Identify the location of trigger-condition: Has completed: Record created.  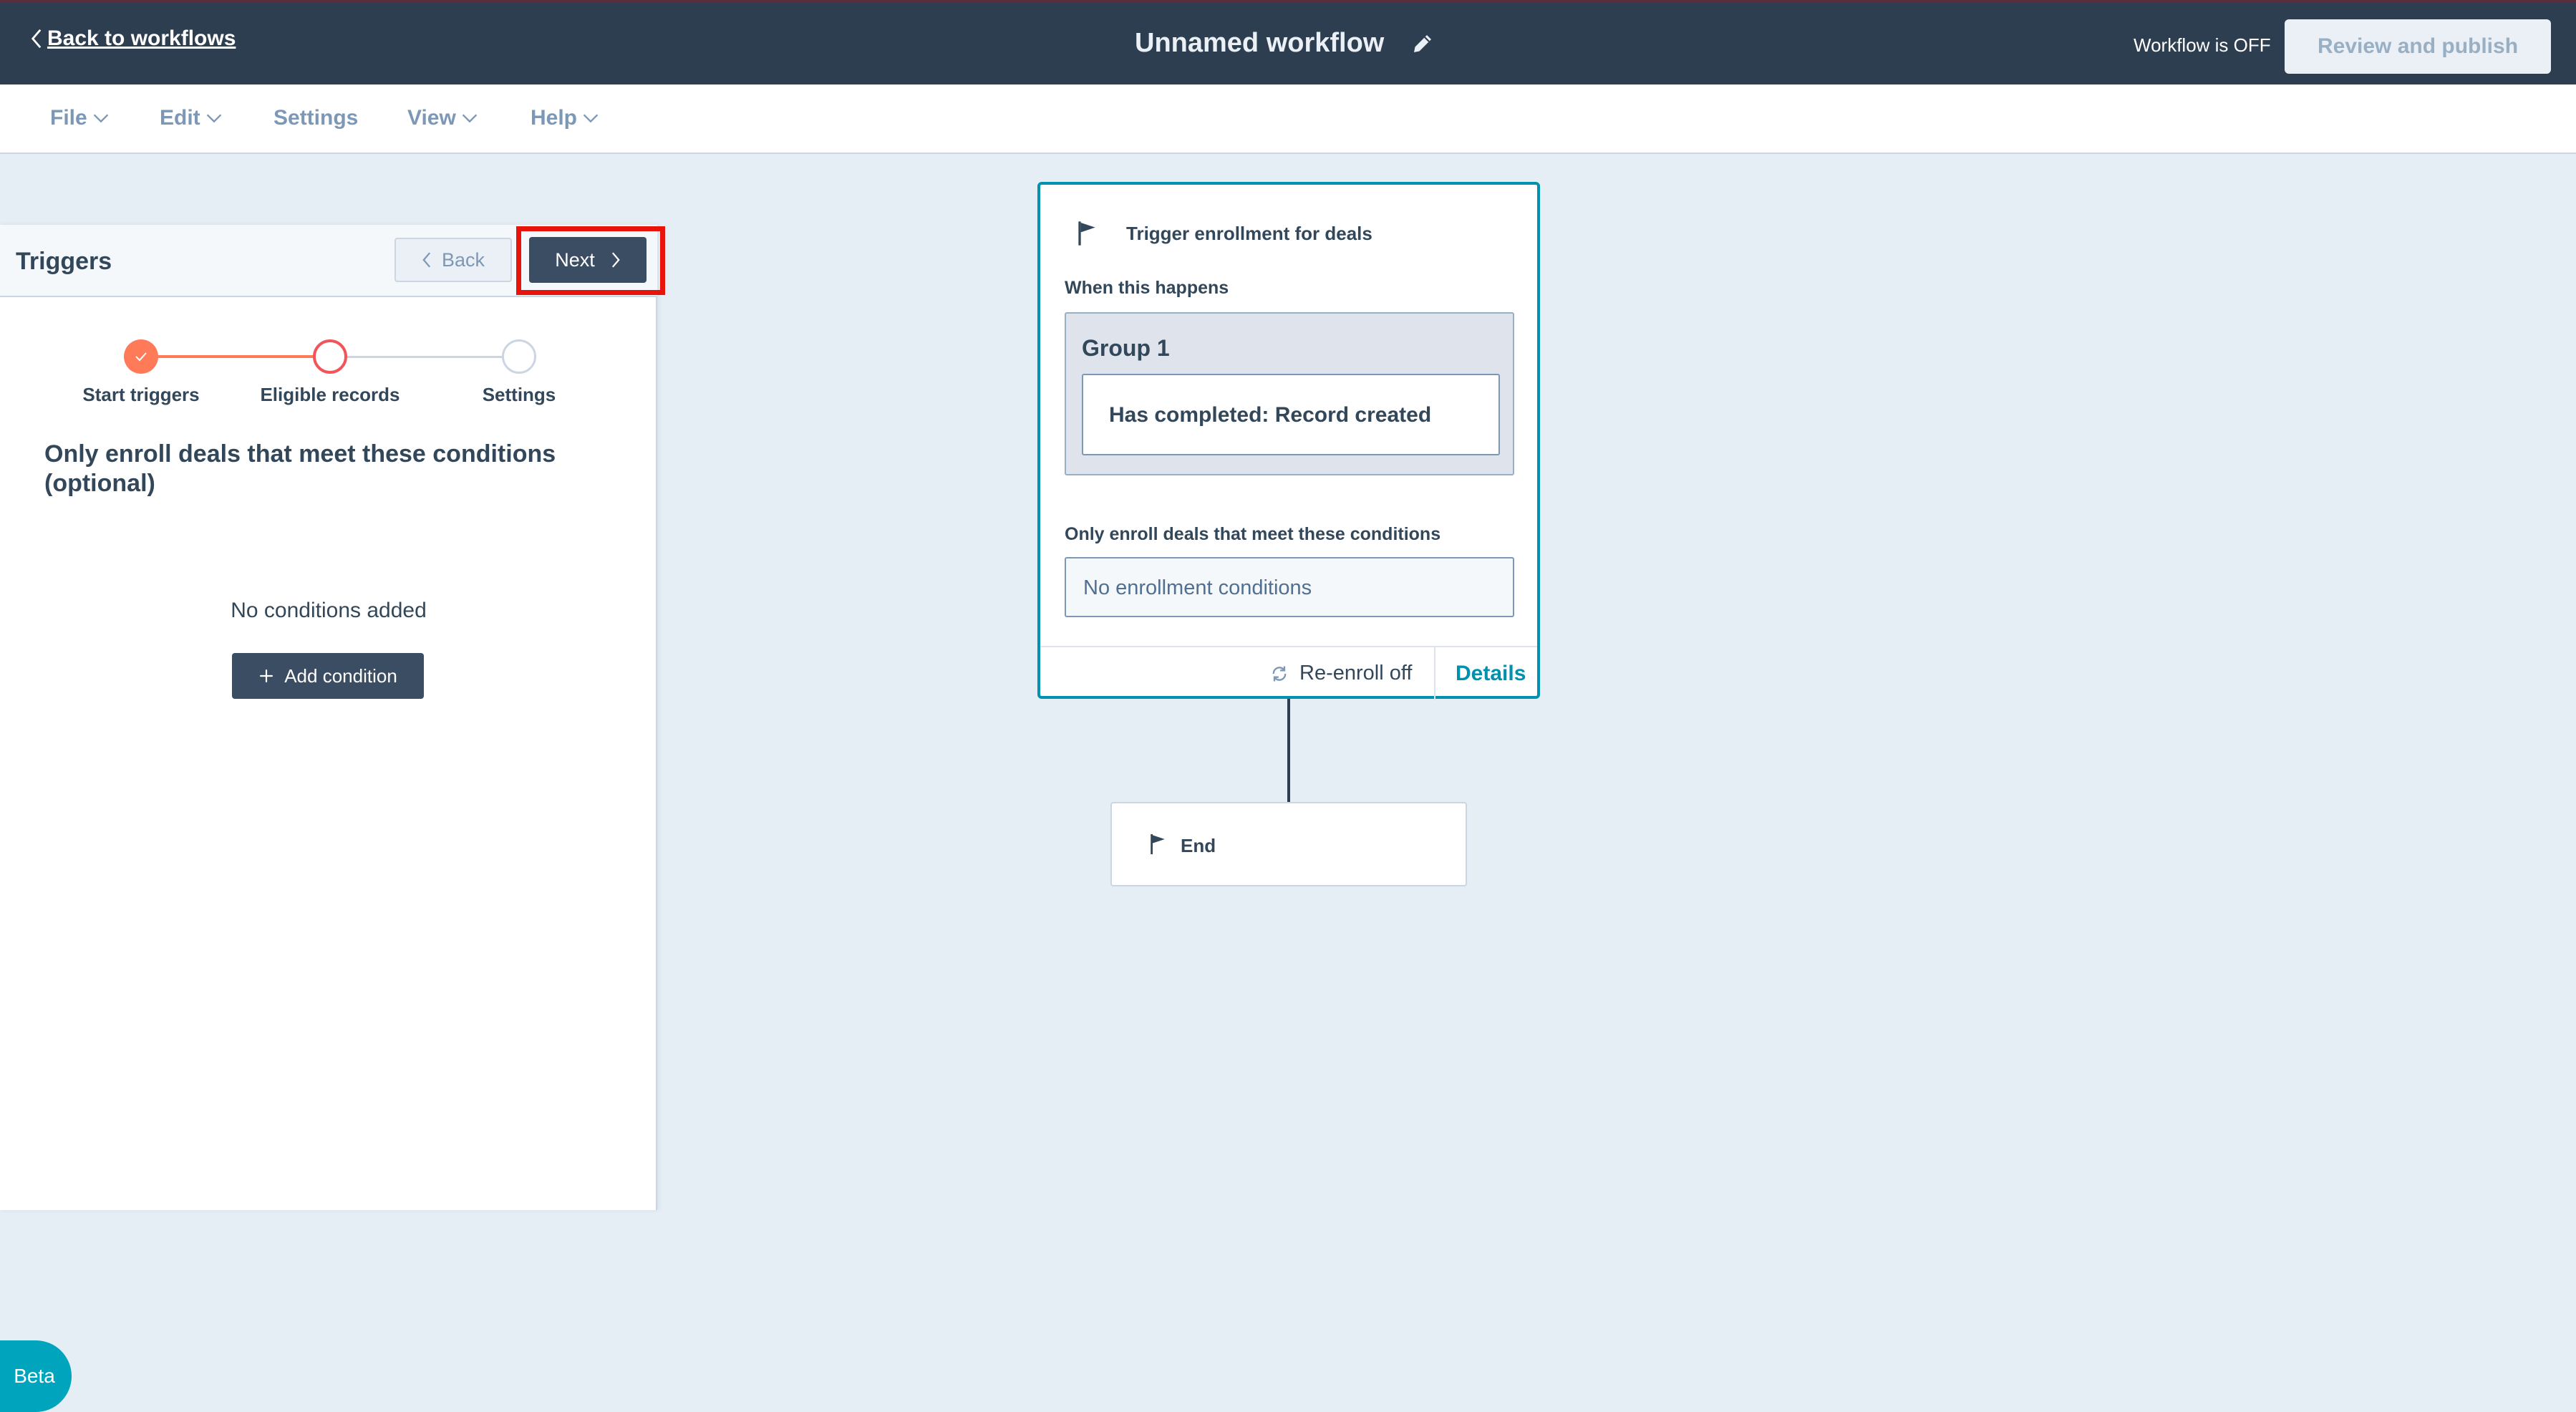
(1291, 414).